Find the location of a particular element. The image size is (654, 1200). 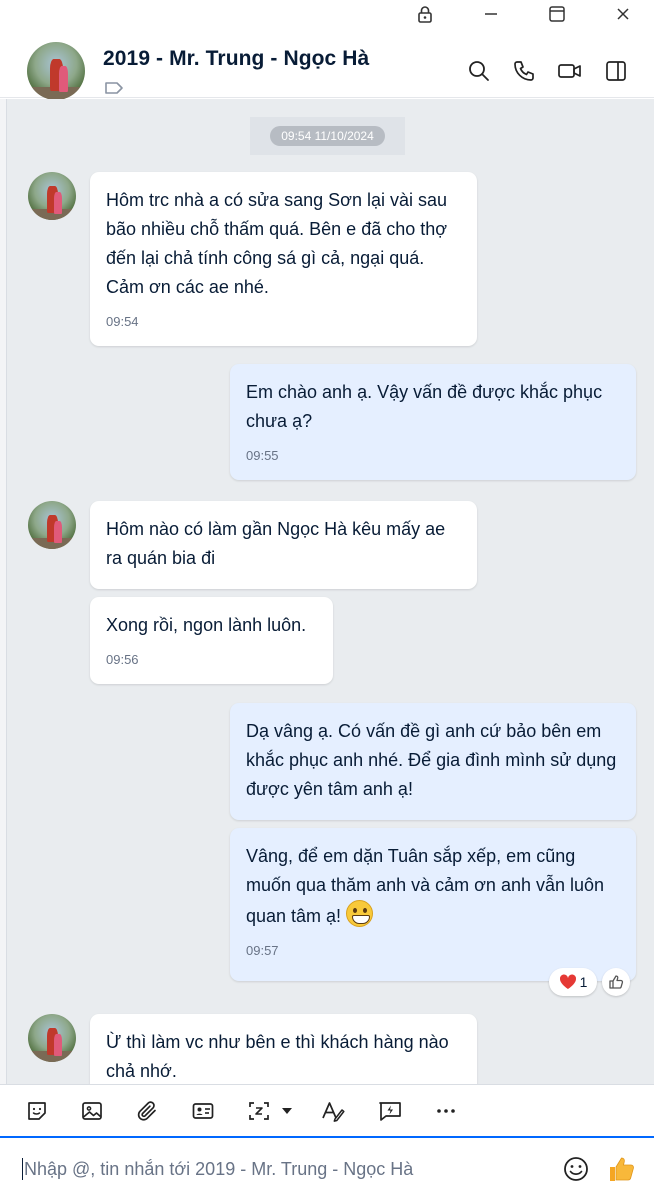

screenshot-icon is located at coordinates (259, 1111).